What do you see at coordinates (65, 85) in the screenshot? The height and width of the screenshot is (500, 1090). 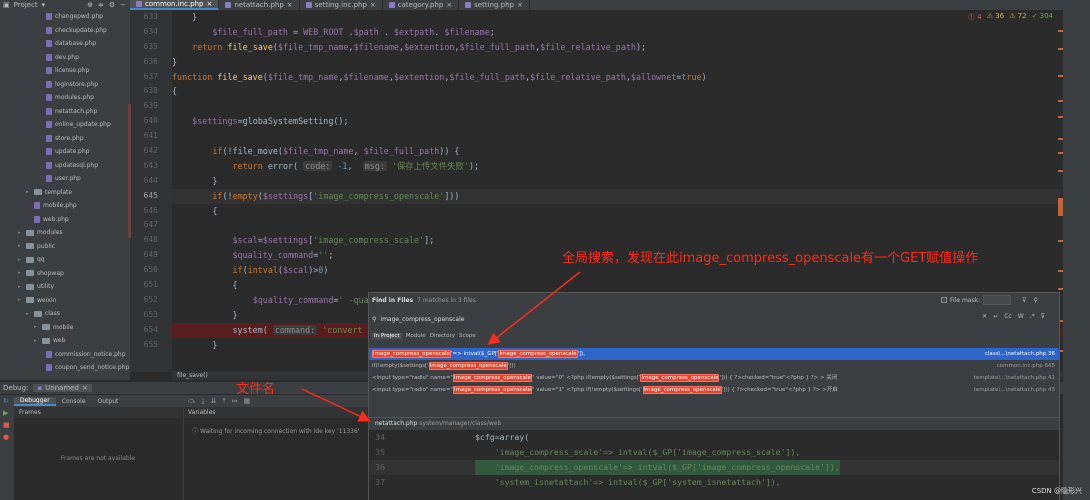 I see `tree-file: loginstore.php` at bounding box center [65, 85].